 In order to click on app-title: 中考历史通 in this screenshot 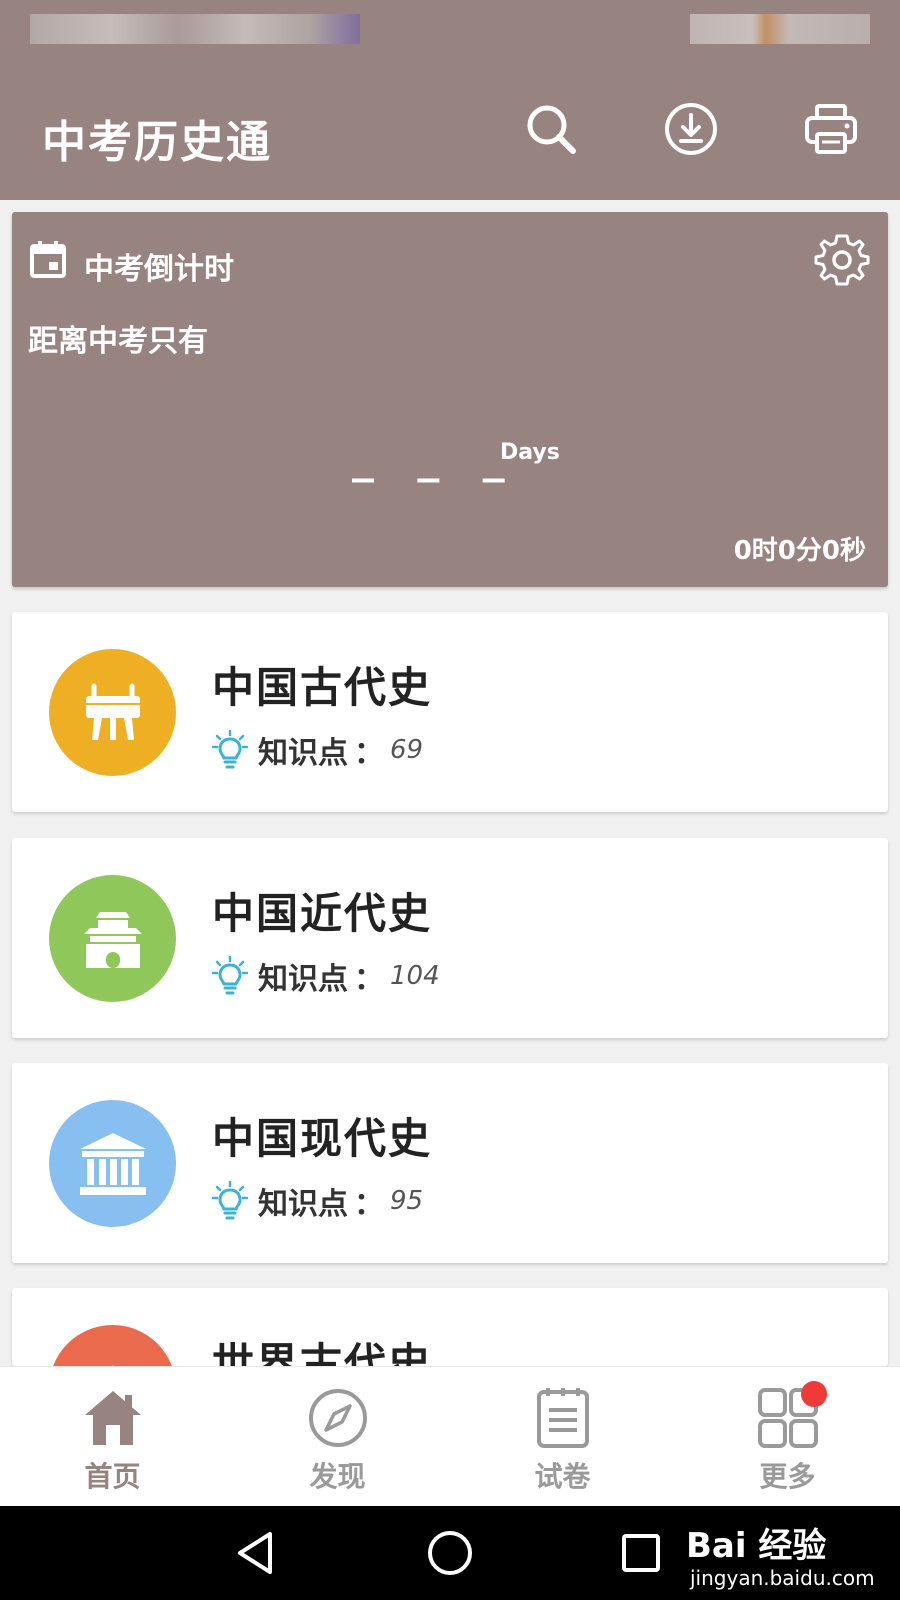, I will do `click(157, 142)`.